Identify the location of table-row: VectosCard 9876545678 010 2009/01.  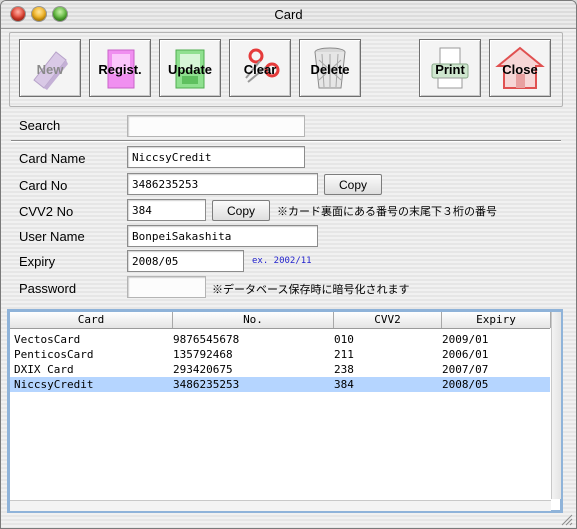
(280, 339).